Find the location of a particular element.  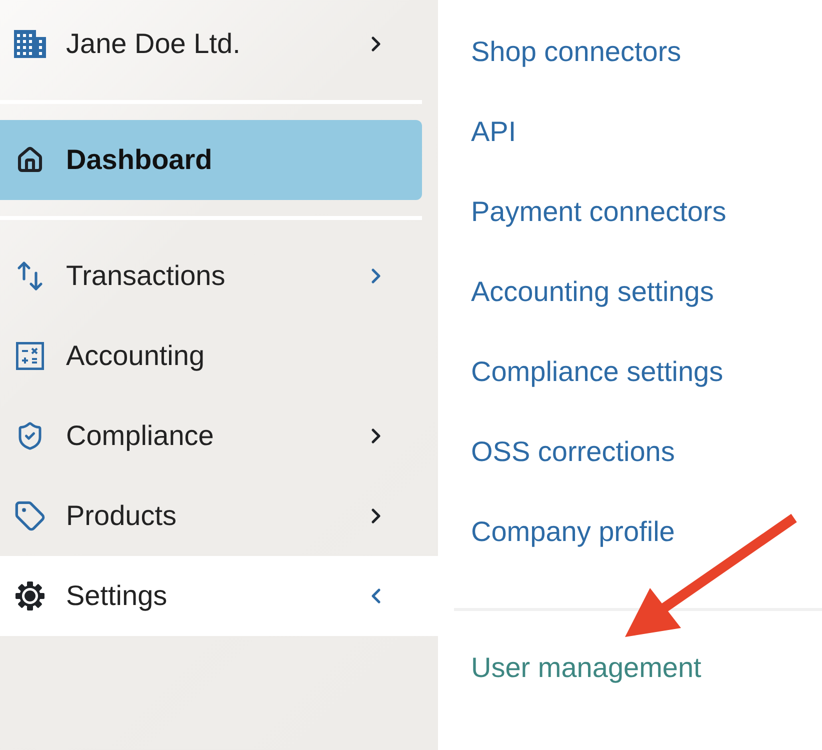

company-switcher: Jane Doe Ltd. is located at coordinates (211, 44).